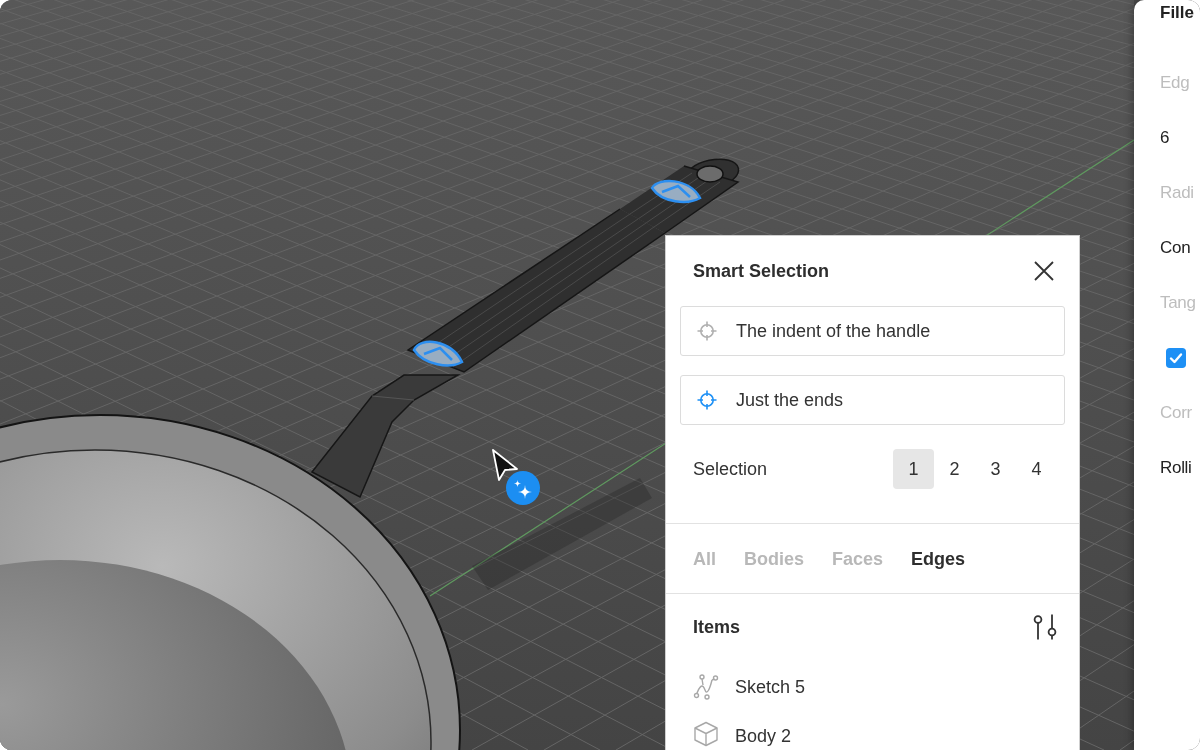 This screenshot has width=1200, height=750. Describe the element at coordinates (523, 488) in the screenshot. I see `sparkle-badge-icon` at that location.